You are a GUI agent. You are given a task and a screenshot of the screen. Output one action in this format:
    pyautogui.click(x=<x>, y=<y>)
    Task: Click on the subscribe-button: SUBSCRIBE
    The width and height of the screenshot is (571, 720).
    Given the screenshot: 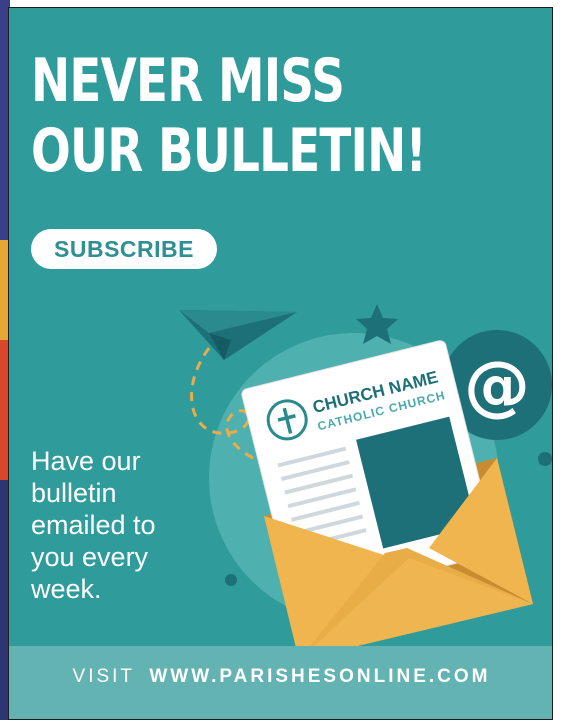 What is the action you would take?
    pyautogui.click(x=124, y=249)
    